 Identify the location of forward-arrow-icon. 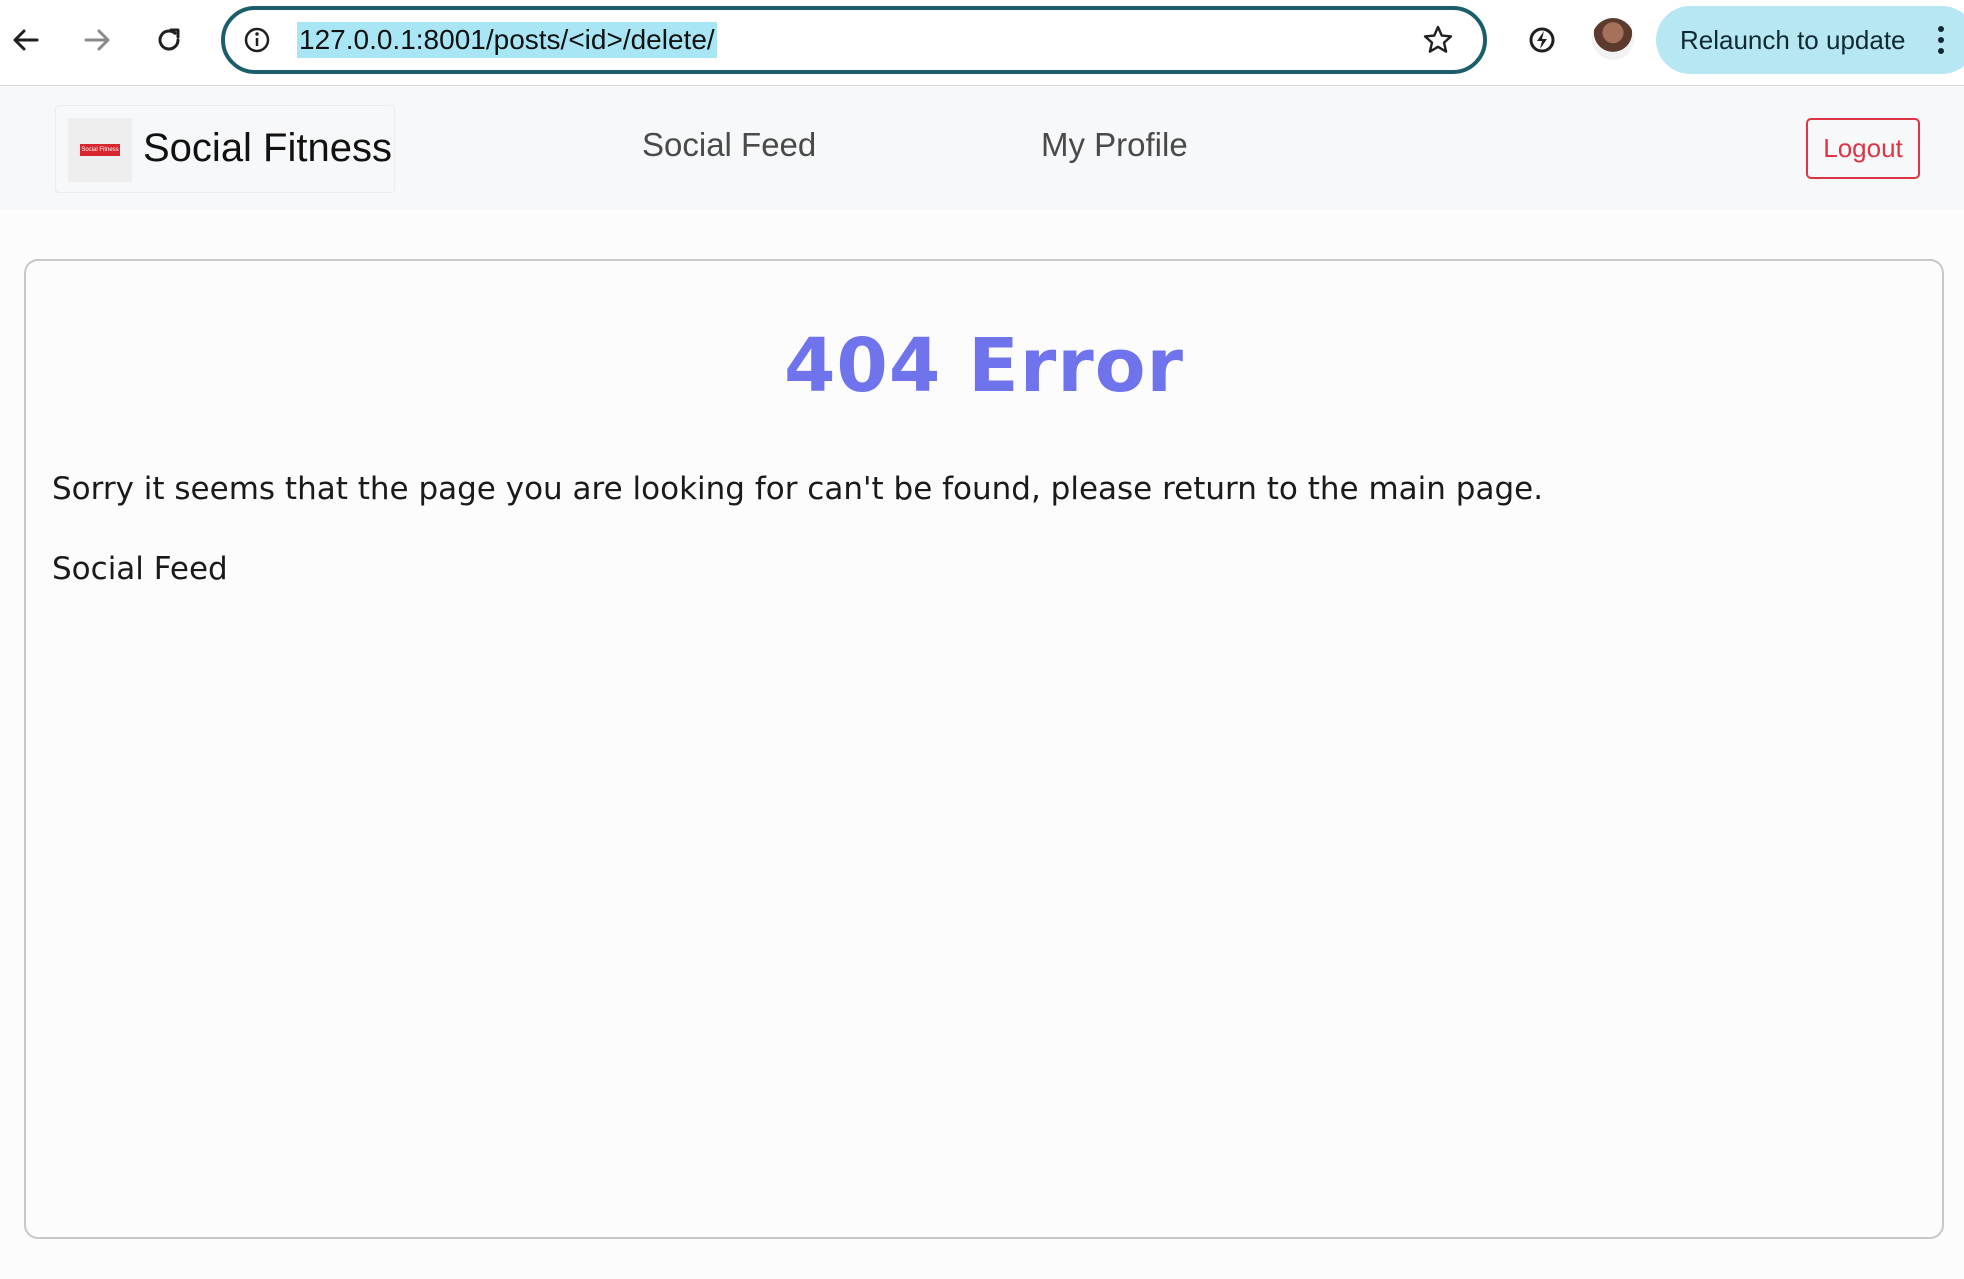
(97, 40).